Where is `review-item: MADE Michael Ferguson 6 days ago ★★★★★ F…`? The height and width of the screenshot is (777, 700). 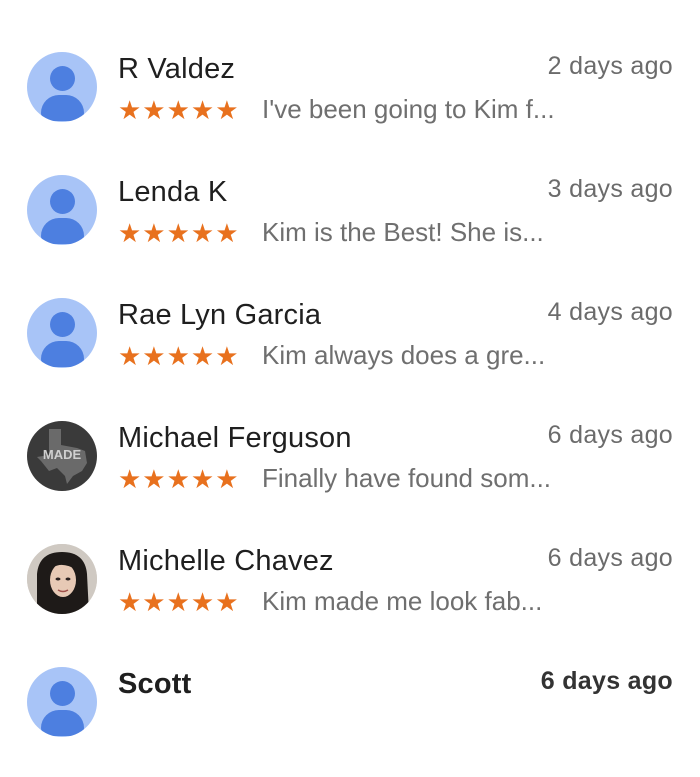
review-item: MADE Michael Ferguson 6 days ago ★★★★★ F… is located at coordinates (350, 476).